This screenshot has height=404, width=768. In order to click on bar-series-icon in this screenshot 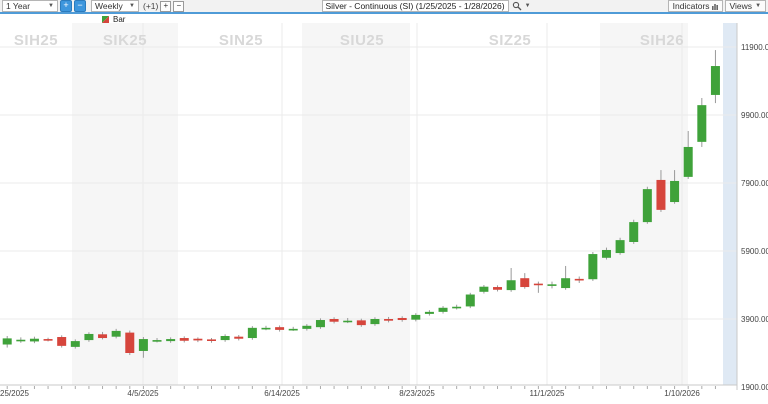, I will do `click(105, 19)`.